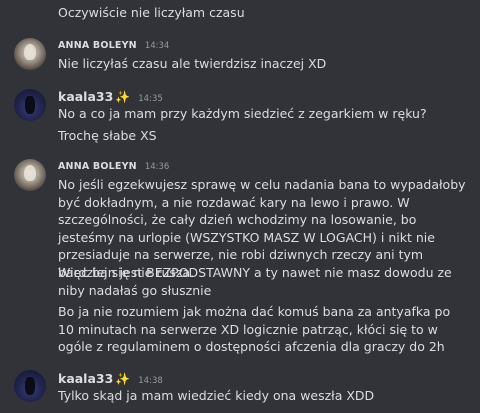  I want to click on message-header: ANNA BOLEYN 14:36, so click(113, 166).